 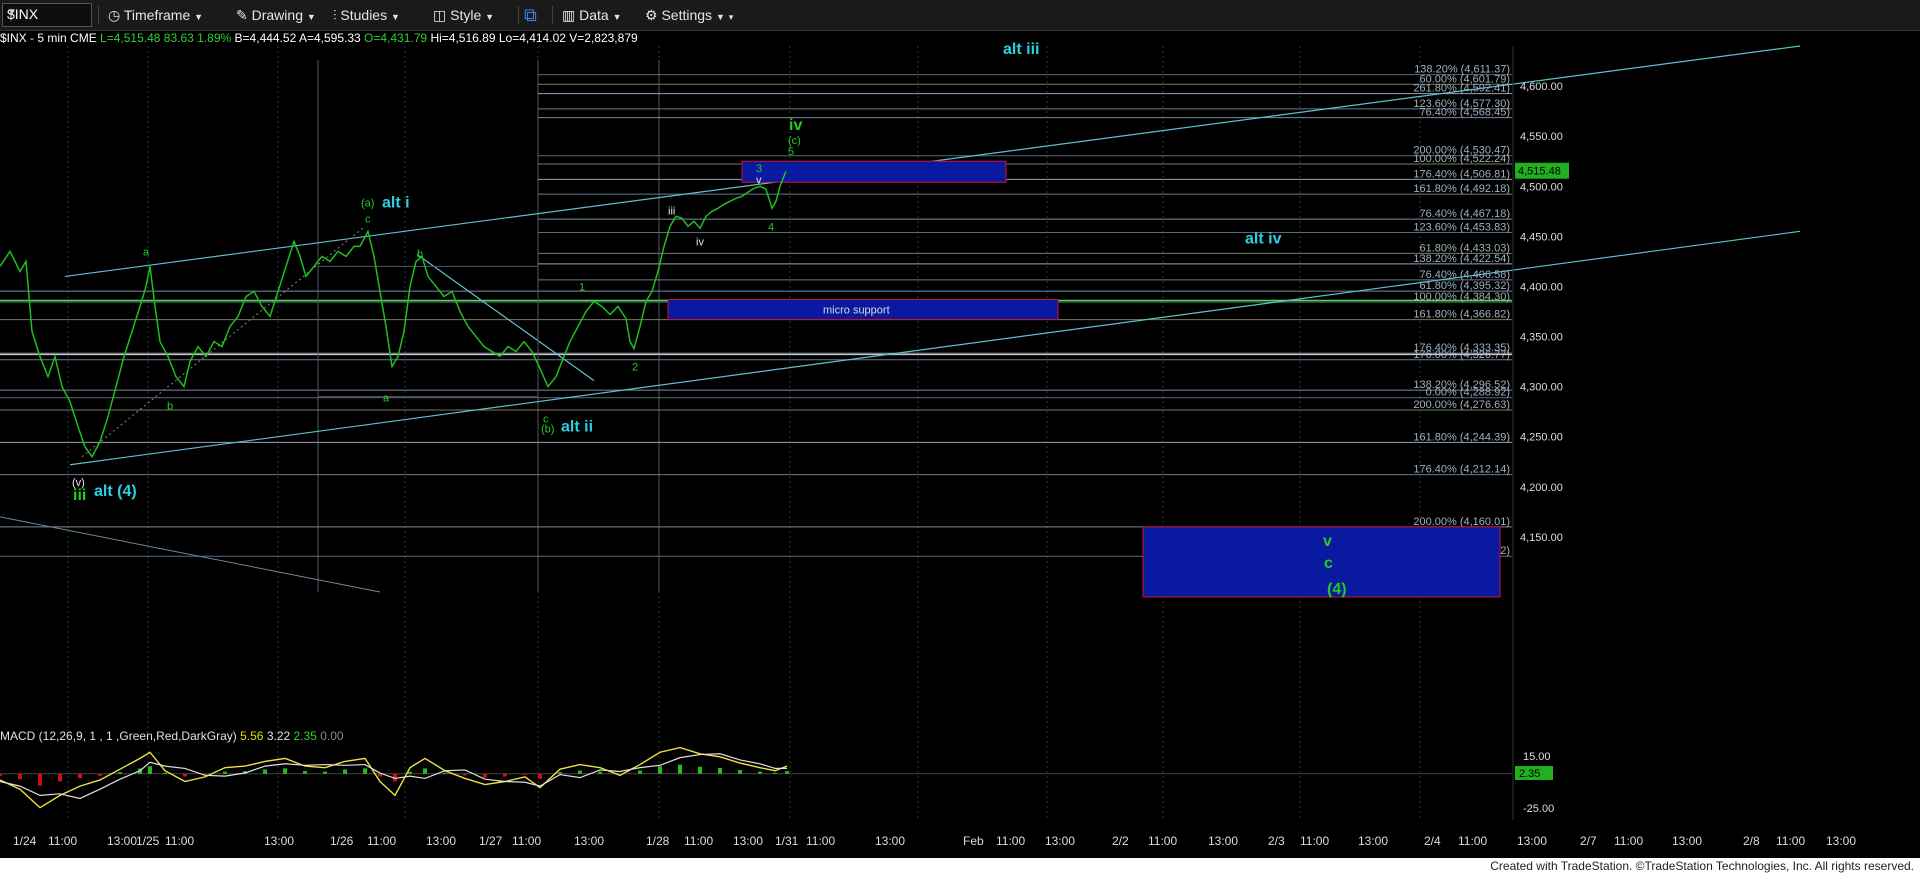 What do you see at coordinates (78, 483) in the screenshot?
I see `wave-label: (v)` at bounding box center [78, 483].